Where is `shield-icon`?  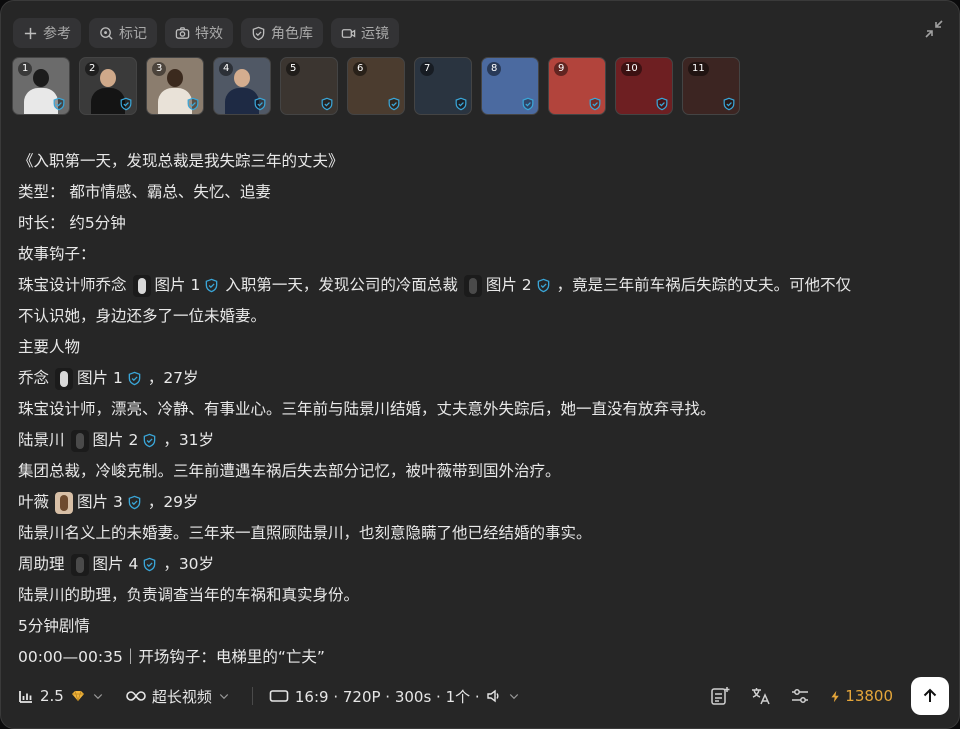 shield-icon is located at coordinates (258, 33).